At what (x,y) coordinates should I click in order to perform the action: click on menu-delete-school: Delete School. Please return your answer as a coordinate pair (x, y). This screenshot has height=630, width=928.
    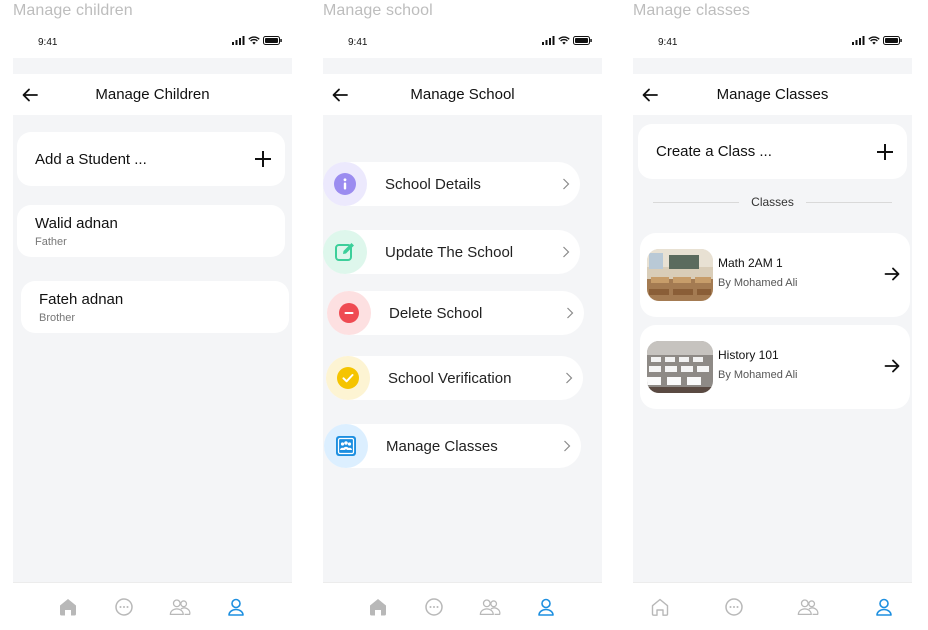
    Looking at the image, I should click on (455, 313).